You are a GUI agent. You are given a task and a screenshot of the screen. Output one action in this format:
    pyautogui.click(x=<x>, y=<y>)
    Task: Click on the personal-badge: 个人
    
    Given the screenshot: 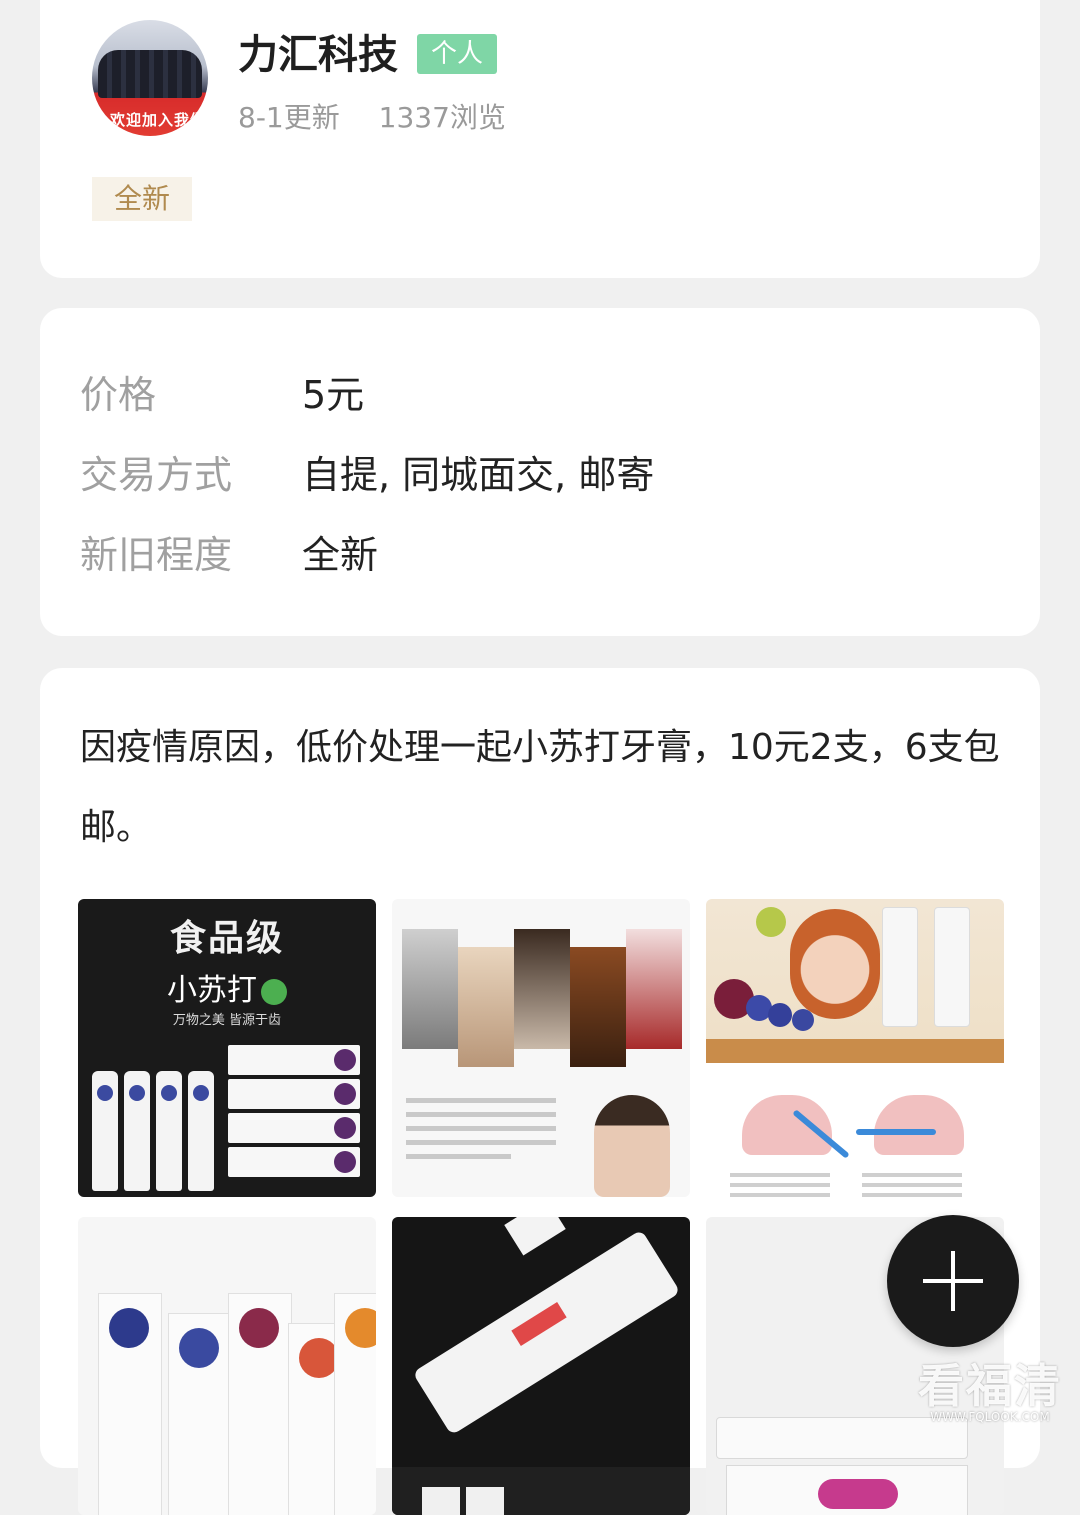 What is the action you would take?
    pyautogui.click(x=457, y=54)
    